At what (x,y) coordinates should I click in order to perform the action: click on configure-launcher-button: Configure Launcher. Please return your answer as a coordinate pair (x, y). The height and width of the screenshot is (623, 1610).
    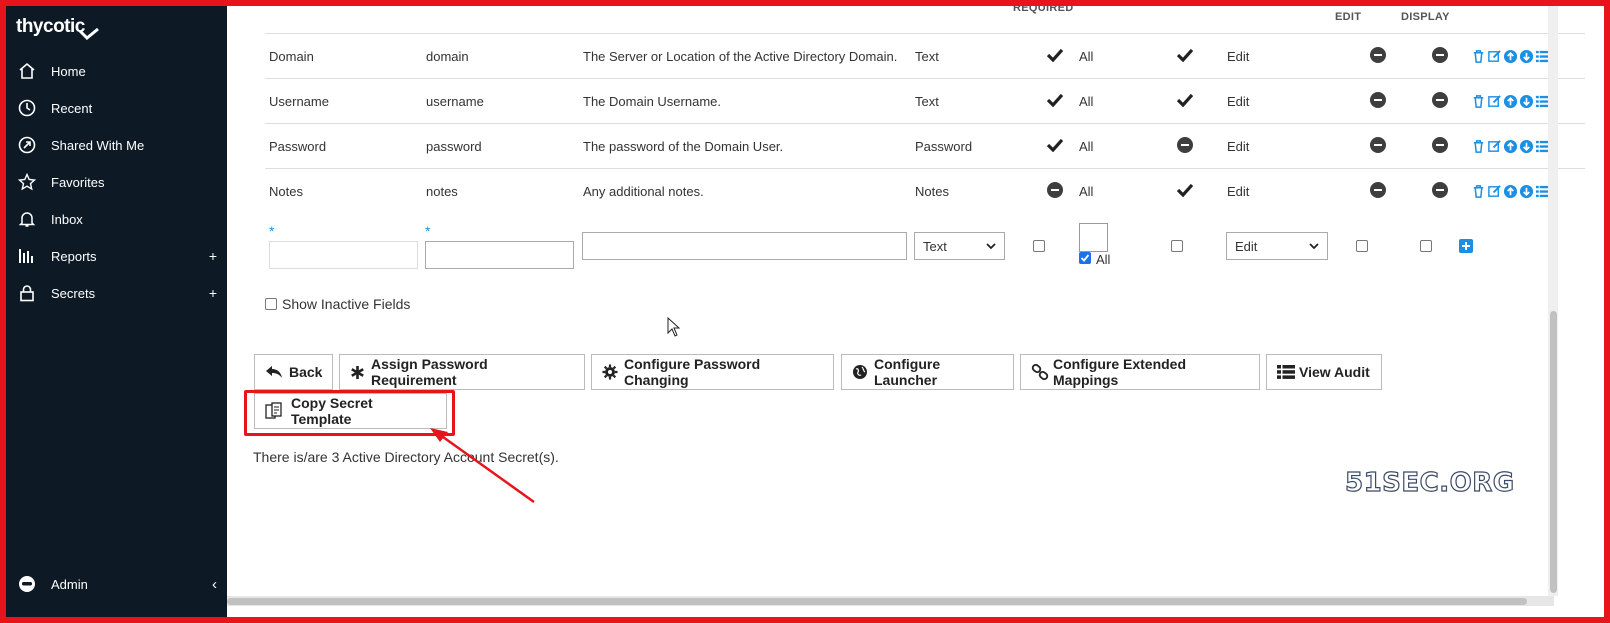
    Looking at the image, I should click on (927, 372).